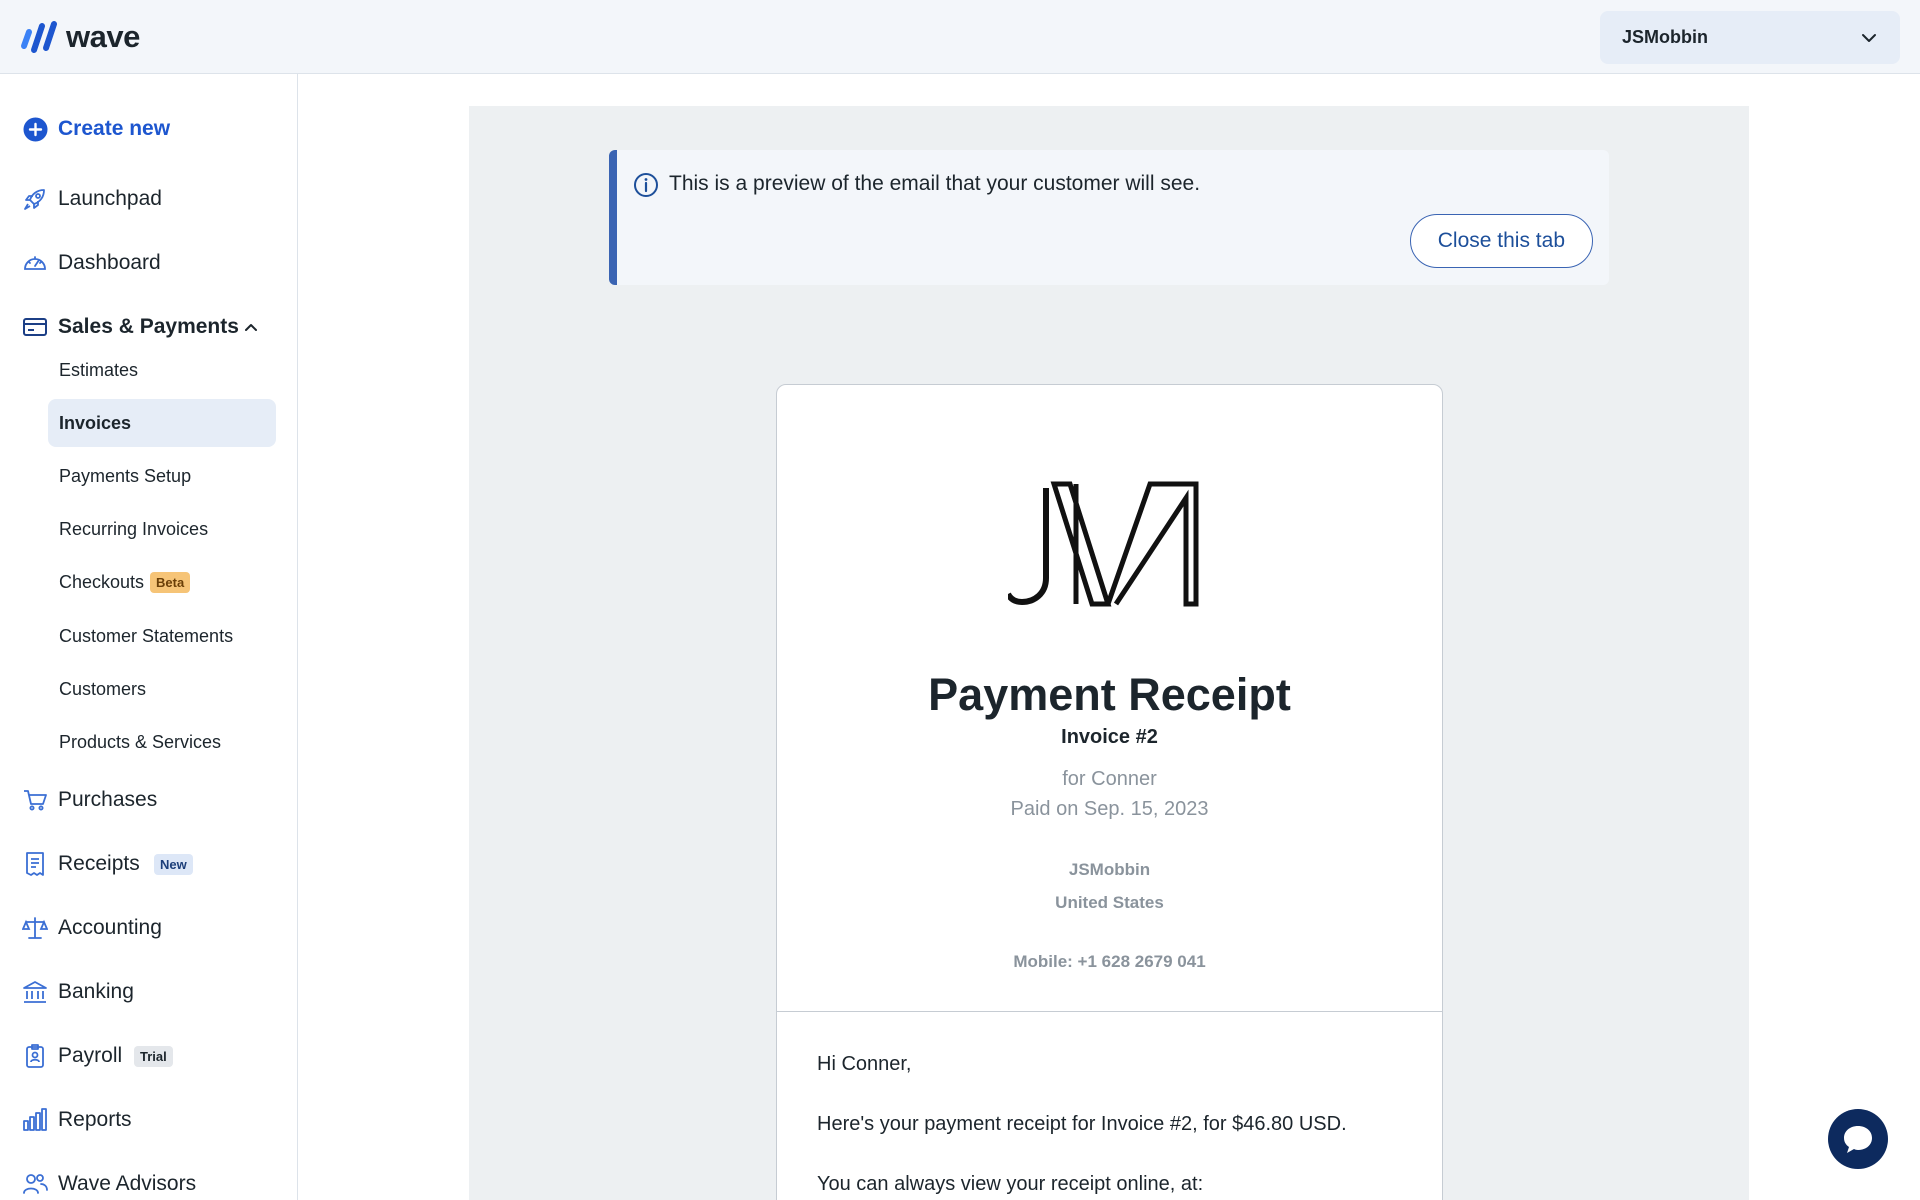 Image resolution: width=1920 pixels, height=1200 pixels. I want to click on sidebar-label-receipts: Receipts, so click(99, 863).